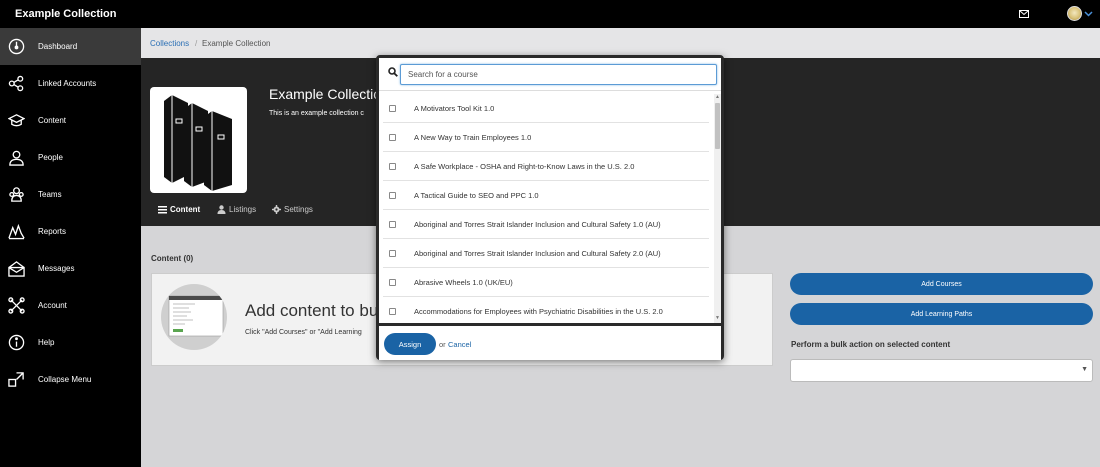  Describe the element at coordinates (620, 43) in the screenshot. I see `breadcrumb: Collections / Example Collection` at that location.